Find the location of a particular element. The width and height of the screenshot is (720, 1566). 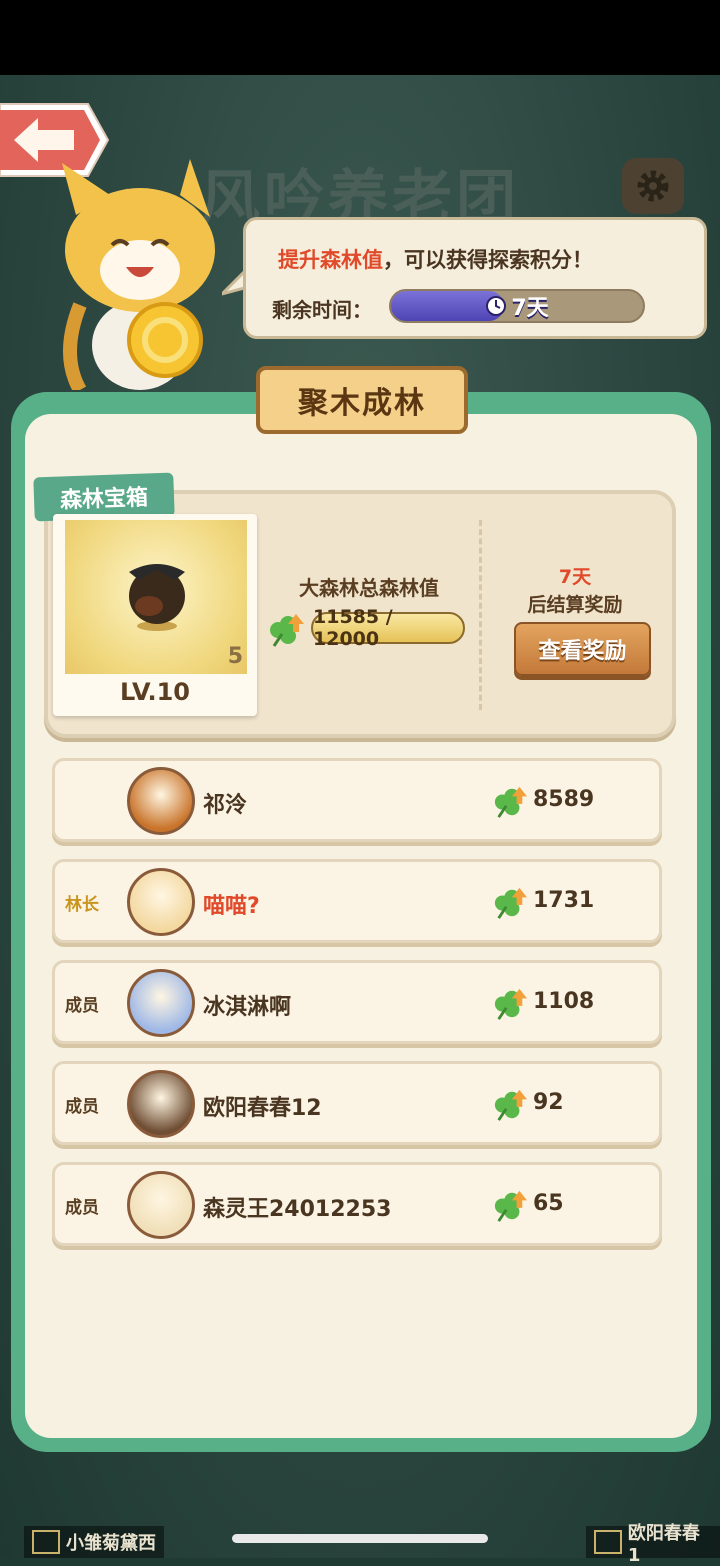

bottom-left-tag: 小雏菊黛西 is located at coordinates (94, 1542).